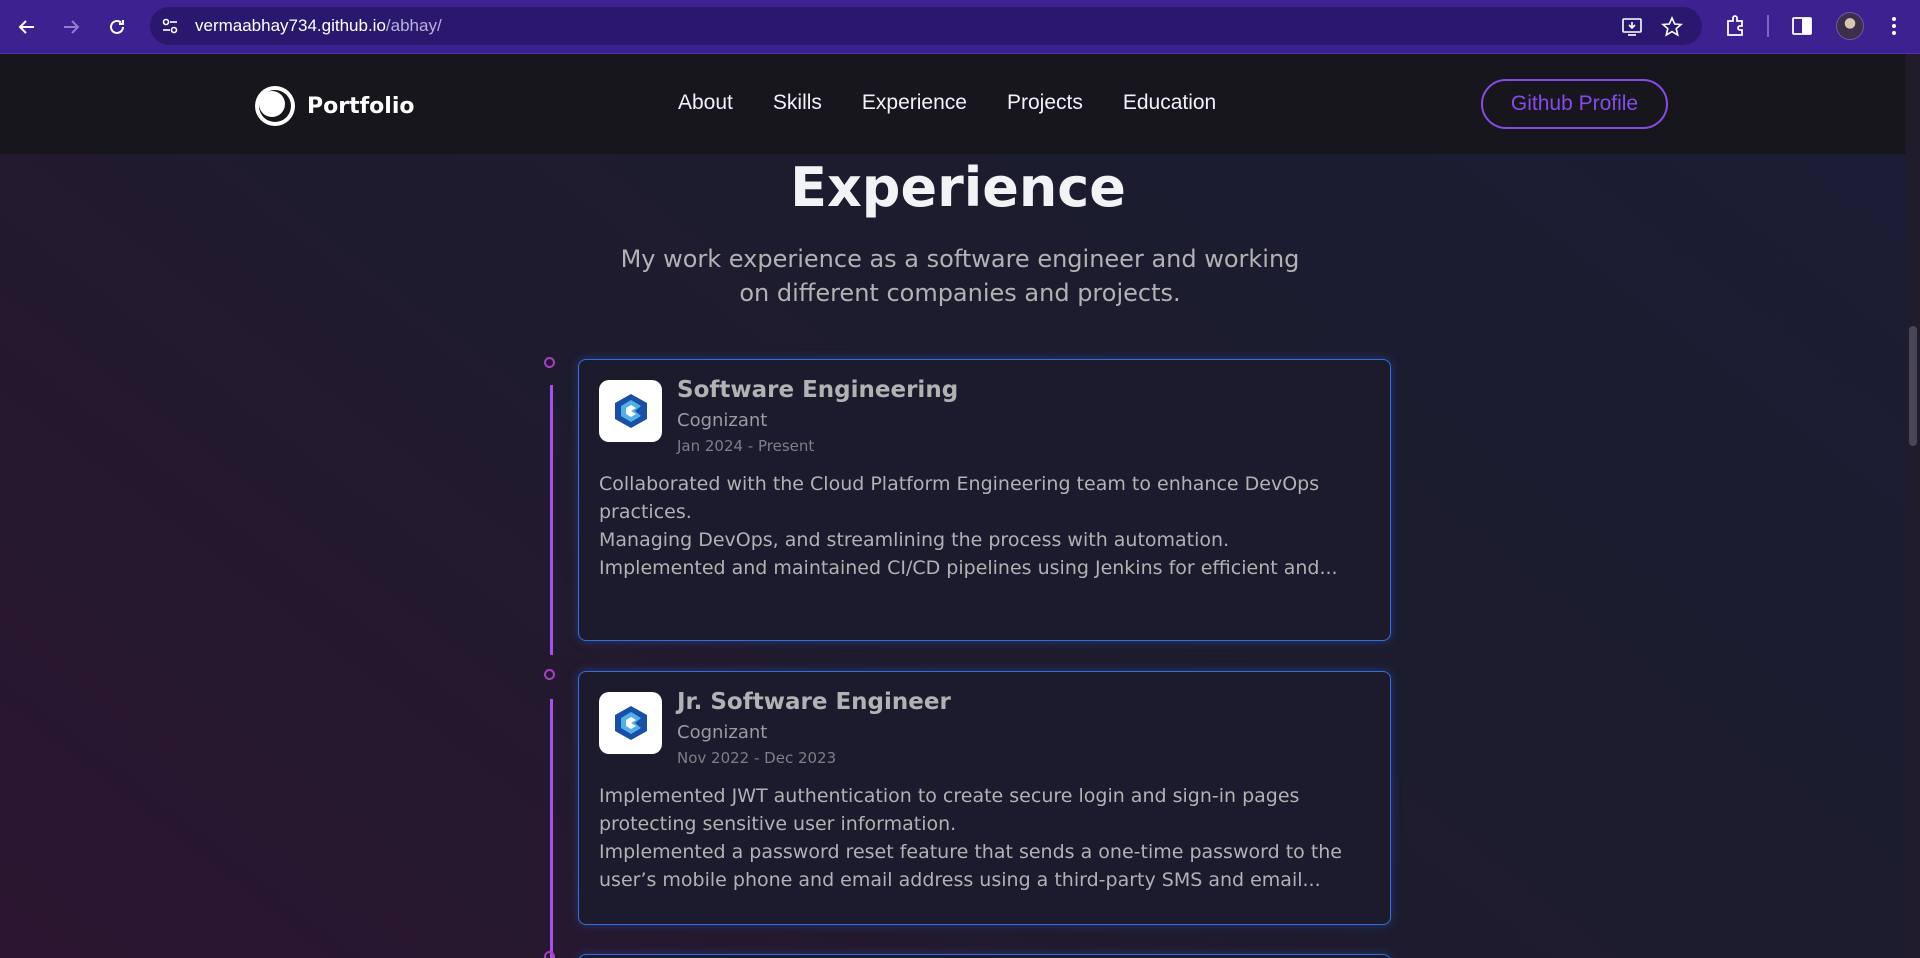 The height and width of the screenshot is (958, 1920). What do you see at coordinates (1736, 26) in the screenshot?
I see `extensions-icon` at bounding box center [1736, 26].